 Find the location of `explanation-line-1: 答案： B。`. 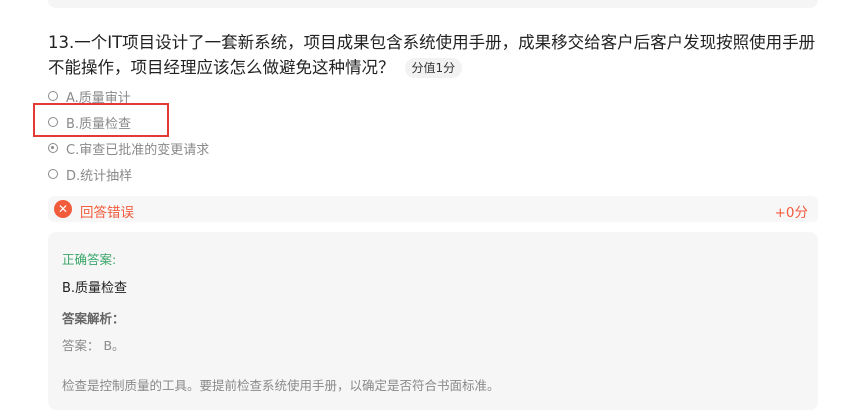

explanation-line-1: 答案： B。 is located at coordinates (93, 345).